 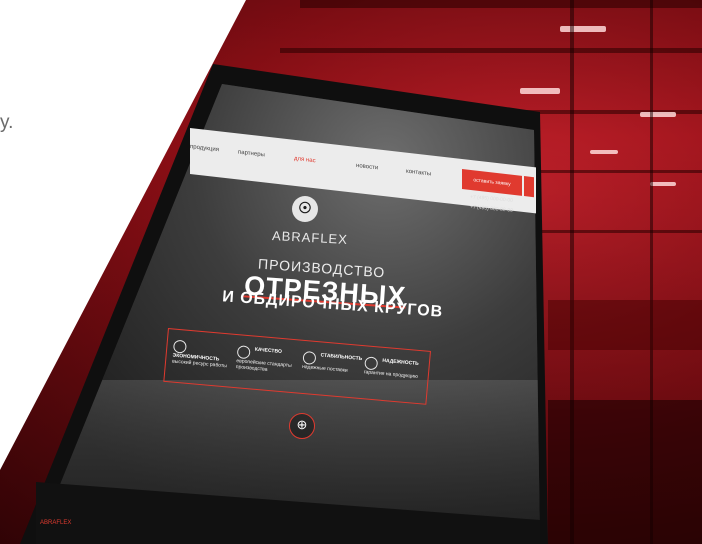 I want to click on feature-reliability: НАДЕЖНОСТЬ гарантия на продукцию, so click(x=395, y=368).